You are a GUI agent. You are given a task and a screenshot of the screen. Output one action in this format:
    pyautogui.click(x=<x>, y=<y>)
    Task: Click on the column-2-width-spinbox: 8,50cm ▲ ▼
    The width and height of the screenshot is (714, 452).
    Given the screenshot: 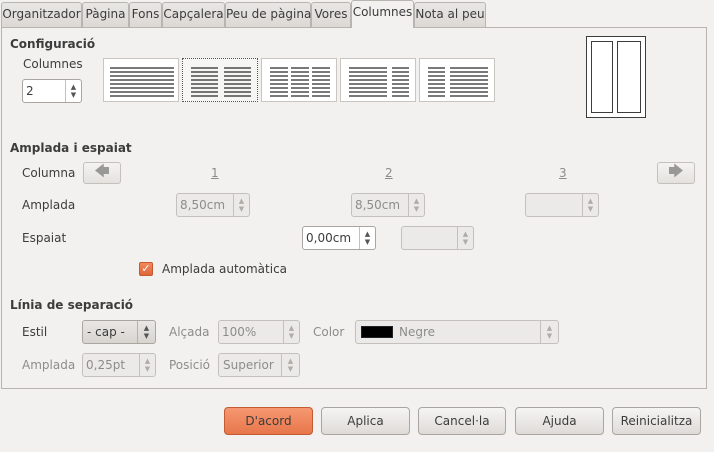 What is the action you would take?
    pyautogui.click(x=388, y=205)
    